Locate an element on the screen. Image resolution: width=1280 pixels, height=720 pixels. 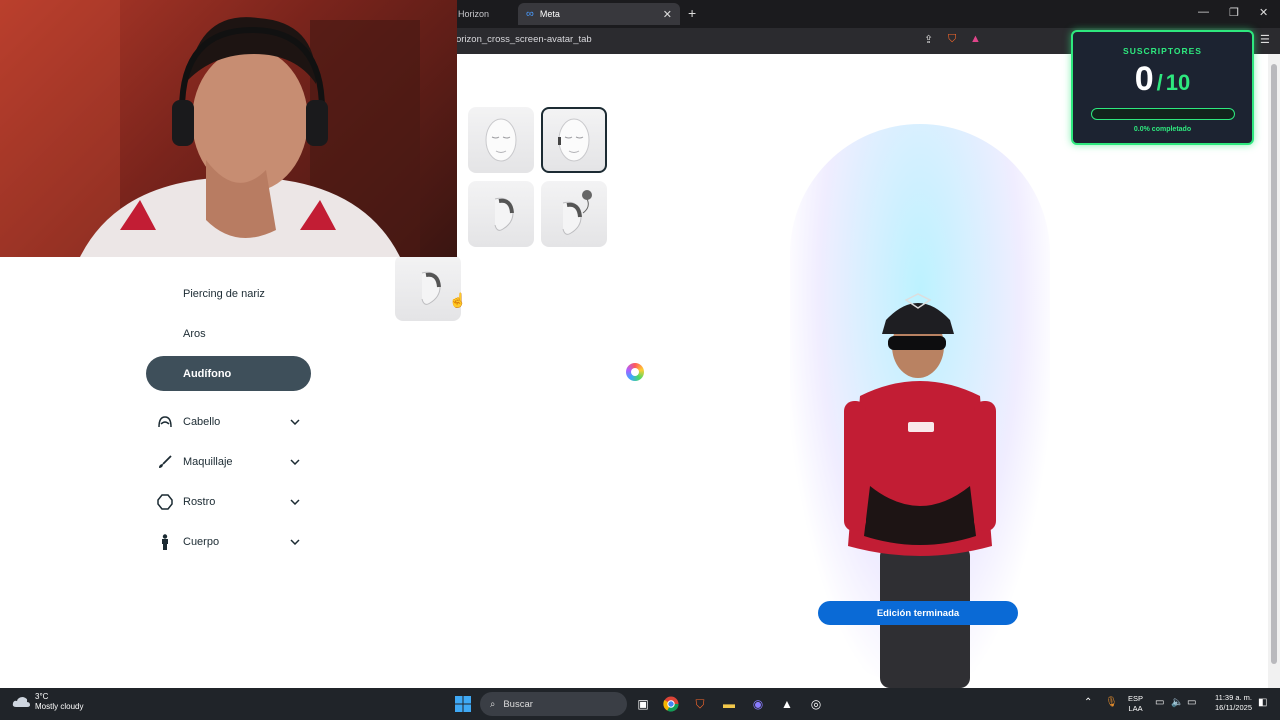
notification-icon: ◧ is located at coordinates (1262, 702).